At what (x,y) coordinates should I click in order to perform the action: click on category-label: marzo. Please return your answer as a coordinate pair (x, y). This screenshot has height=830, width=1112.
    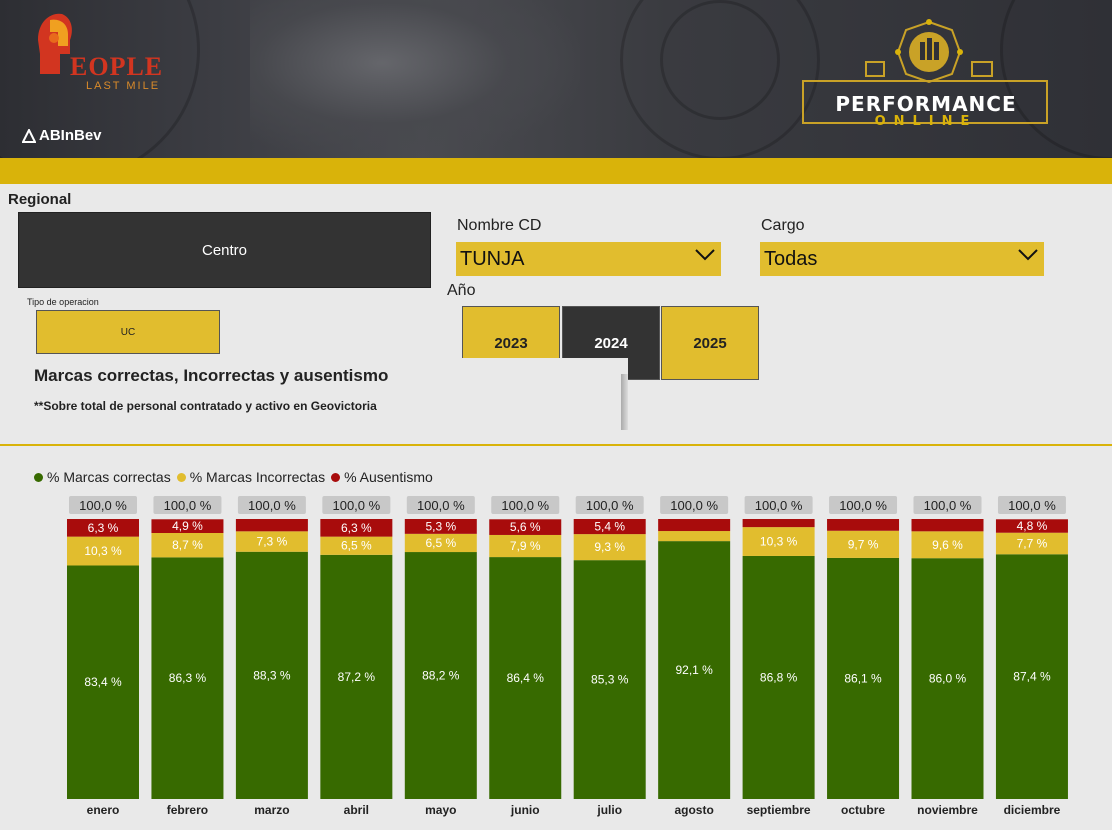
    Looking at the image, I should click on (271, 810).